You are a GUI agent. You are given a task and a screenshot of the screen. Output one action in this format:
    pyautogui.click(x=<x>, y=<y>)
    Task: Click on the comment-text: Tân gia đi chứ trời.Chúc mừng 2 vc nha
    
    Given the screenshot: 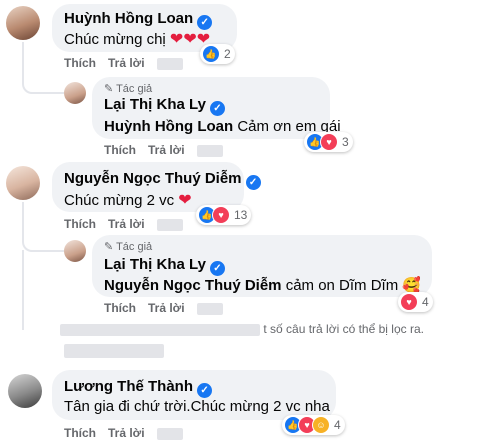 What is the action you would take?
    pyautogui.click(x=197, y=406)
    